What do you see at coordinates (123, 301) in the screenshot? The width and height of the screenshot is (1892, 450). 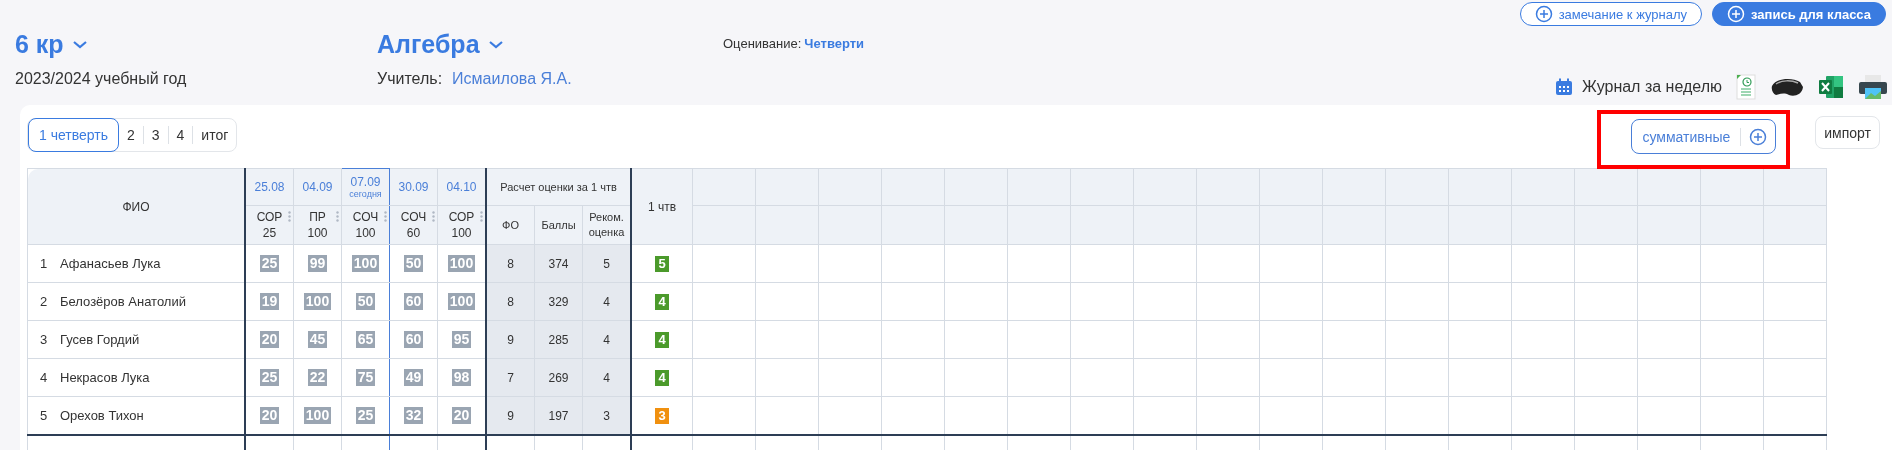 I see `student-name: Белозёров Анатолий` at bounding box center [123, 301].